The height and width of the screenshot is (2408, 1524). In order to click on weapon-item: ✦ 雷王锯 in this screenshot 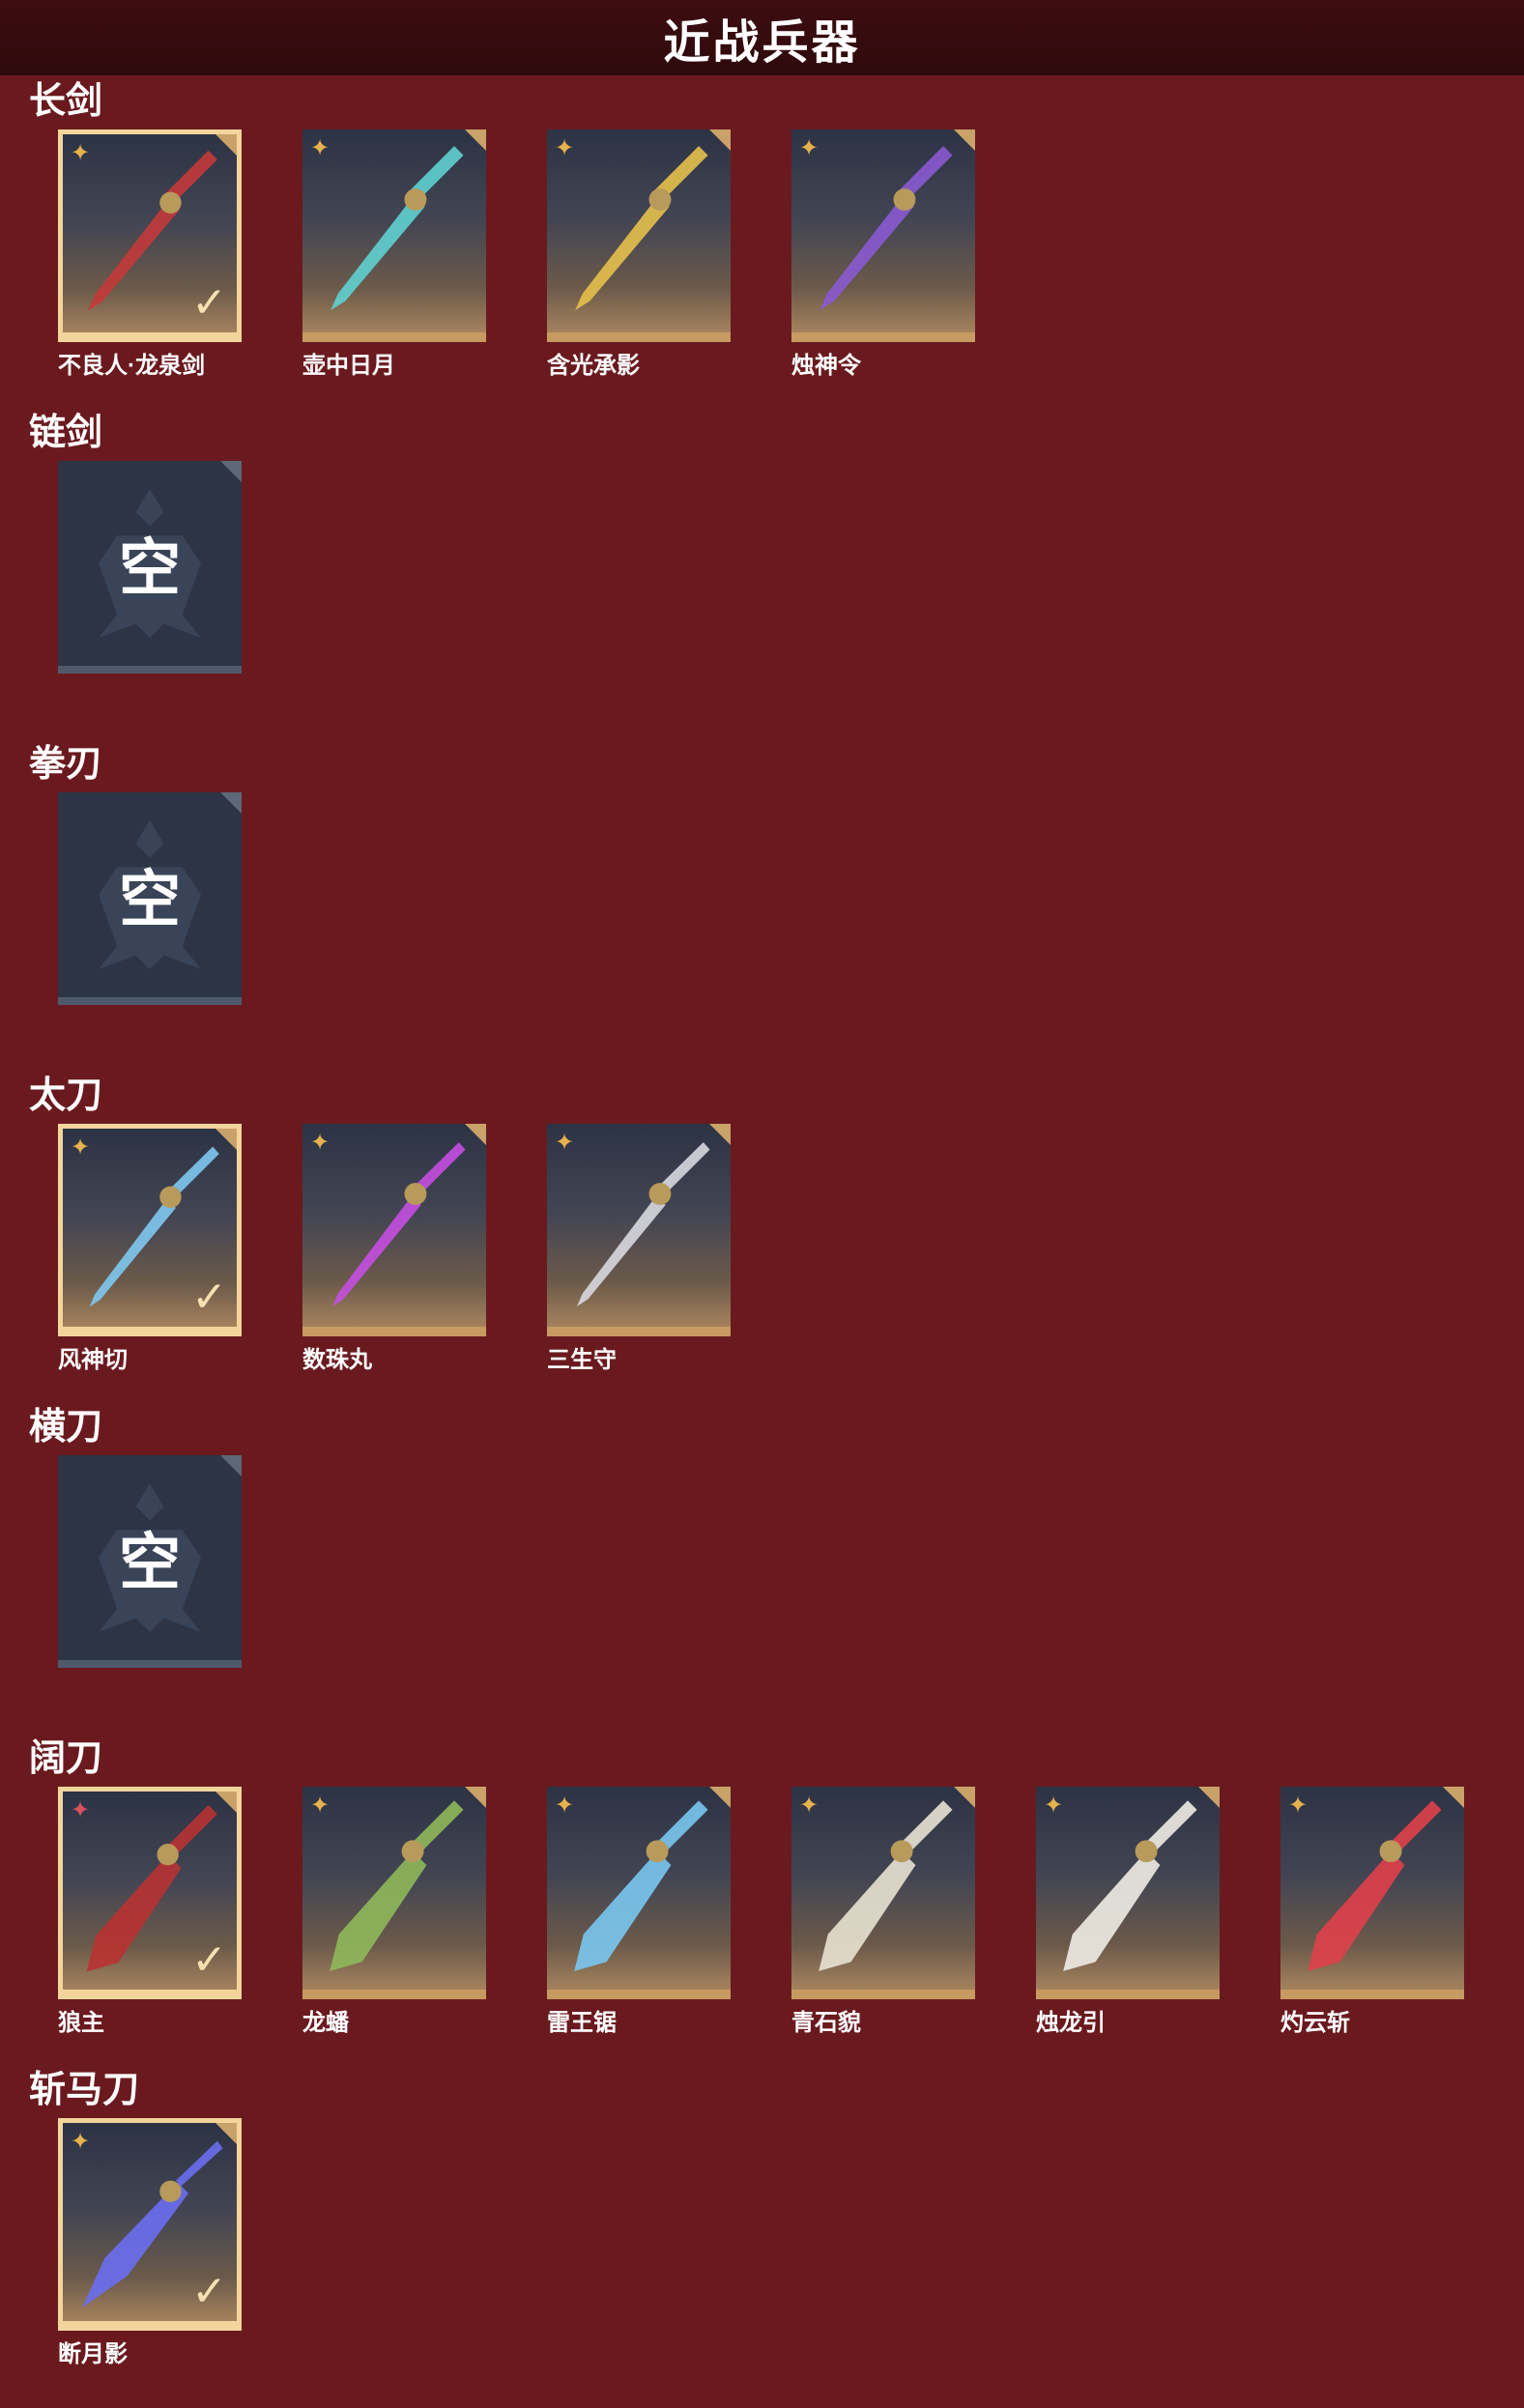, I will do `click(639, 1912)`.